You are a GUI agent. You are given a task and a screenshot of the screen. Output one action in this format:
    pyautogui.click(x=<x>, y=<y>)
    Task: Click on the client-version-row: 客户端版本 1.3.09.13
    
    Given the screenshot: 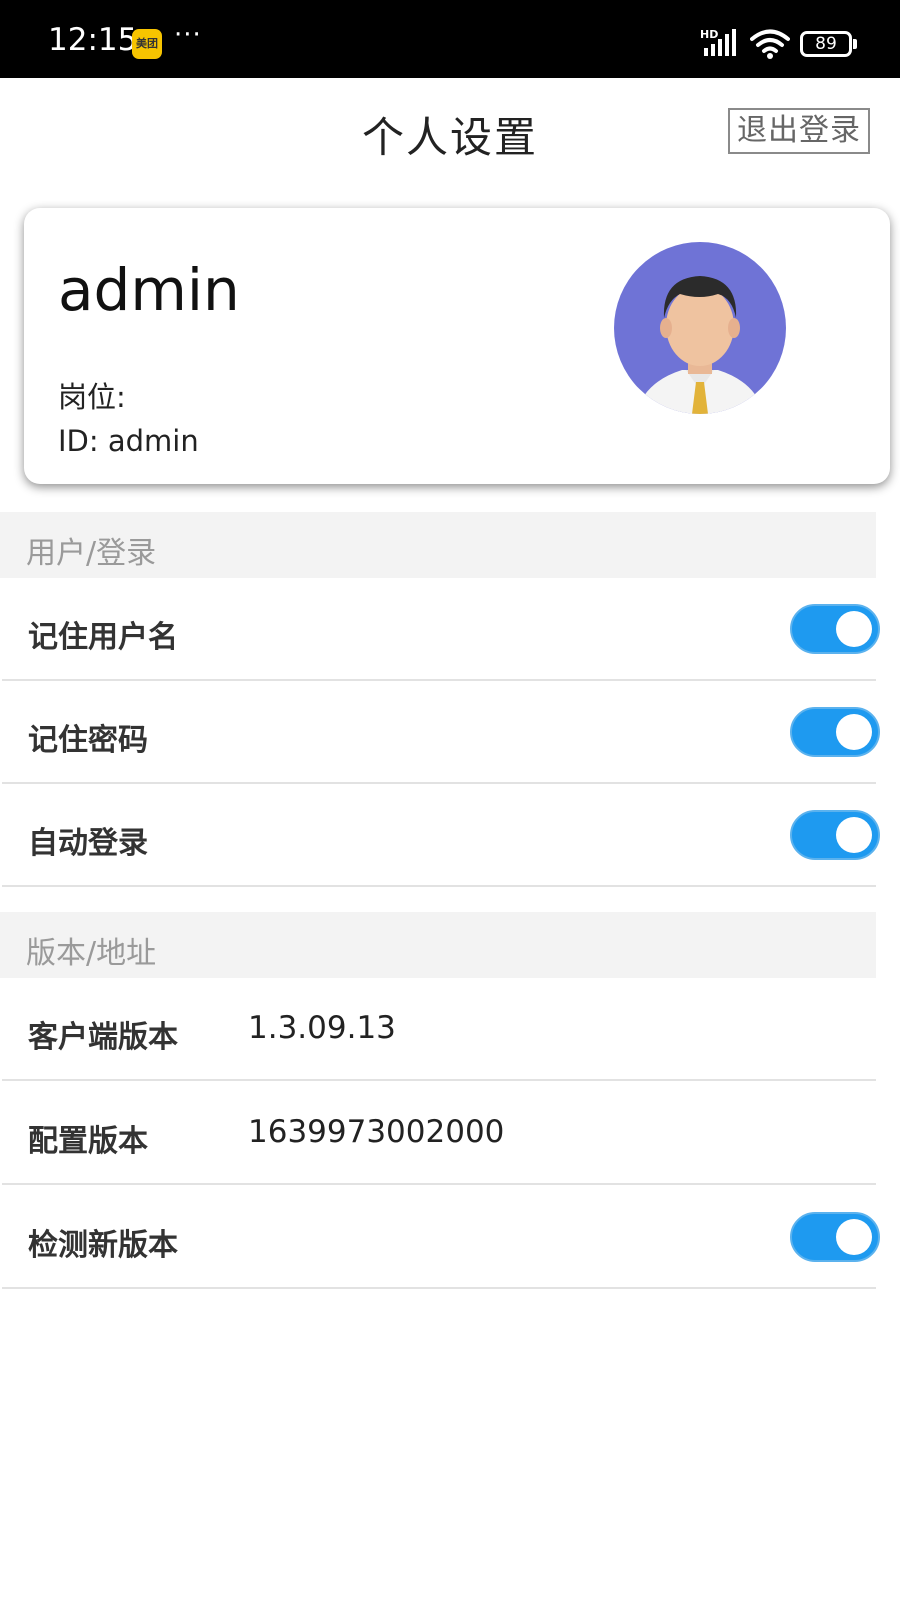 What is the action you would take?
    pyautogui.click(x=439, y=1029)
    